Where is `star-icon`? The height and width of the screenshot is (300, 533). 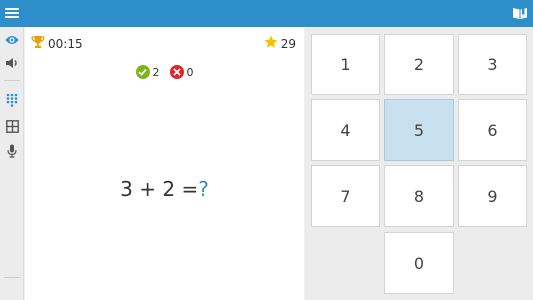
star-icon is located at coordinates (271, 43).